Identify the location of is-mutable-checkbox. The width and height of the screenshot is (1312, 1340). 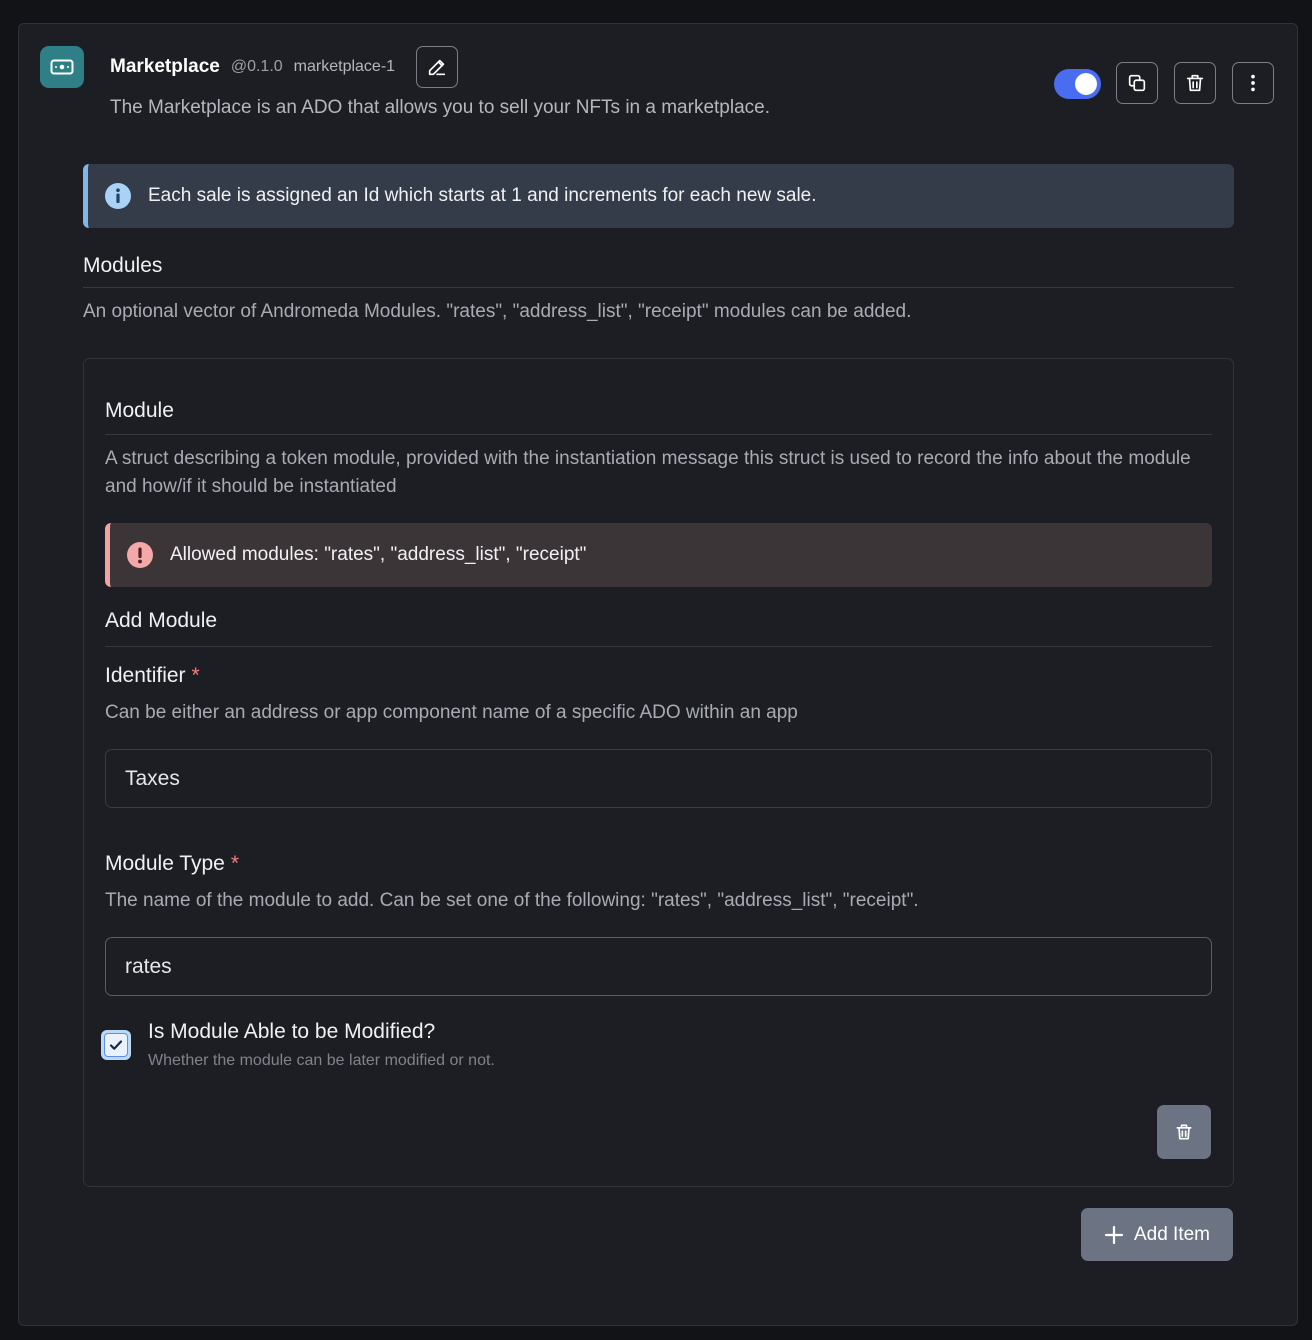
(116, 1045).